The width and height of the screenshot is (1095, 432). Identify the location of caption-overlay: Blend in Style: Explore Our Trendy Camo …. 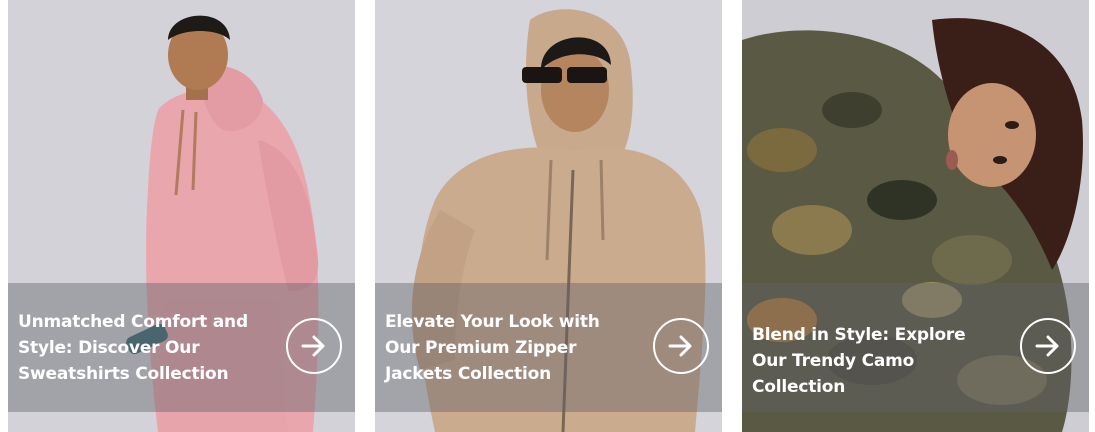
(915, 347).